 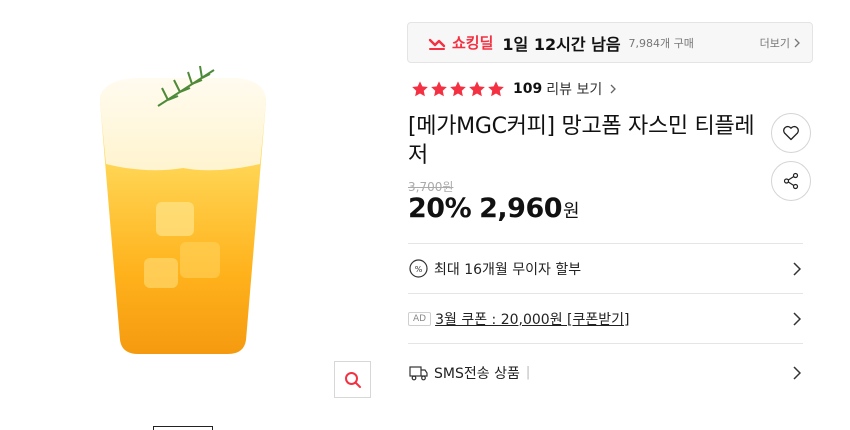 What do you see at coordinates (661, 43) in the screenshot?
I see `deal-purchase-count: 7,984개 구매` at bounding box center [661, 43].